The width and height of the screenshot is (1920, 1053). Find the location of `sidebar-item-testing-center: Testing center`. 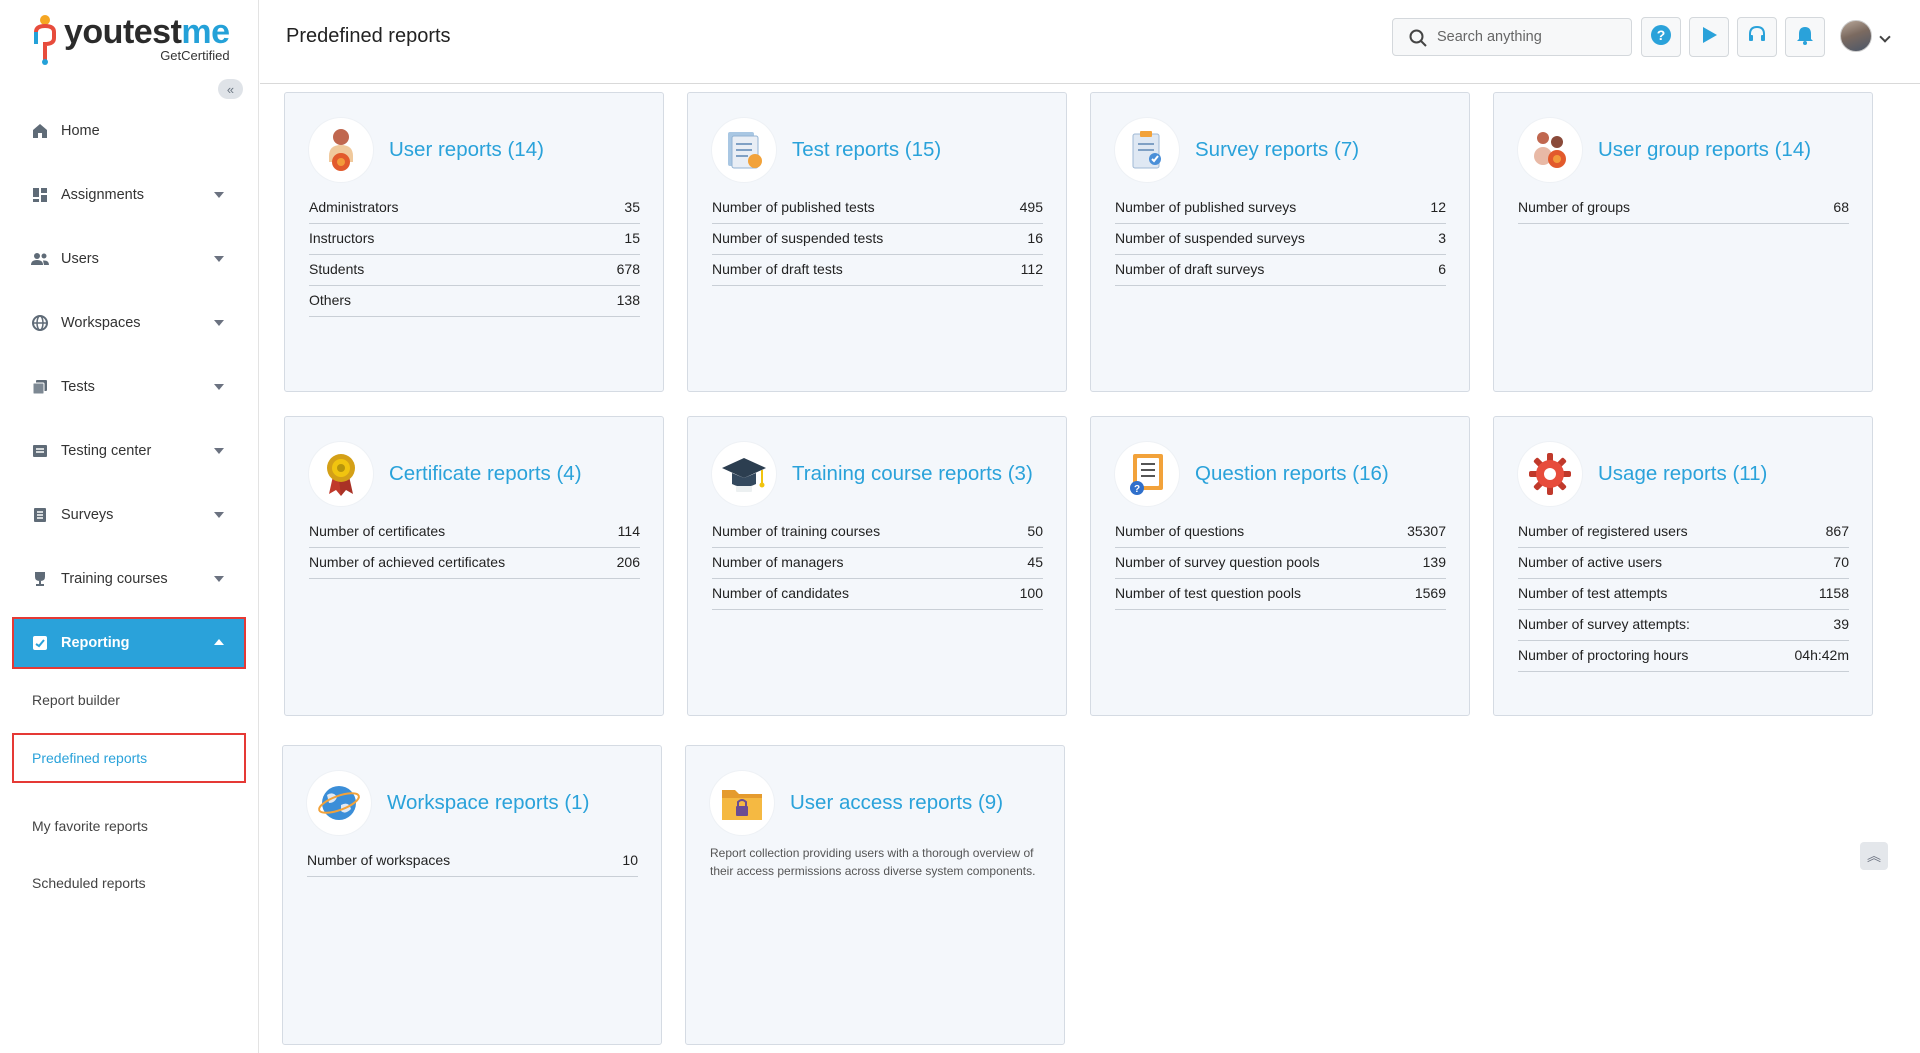

sidebar-item-testing-center: Testing center is located at coordinates (129, 451).